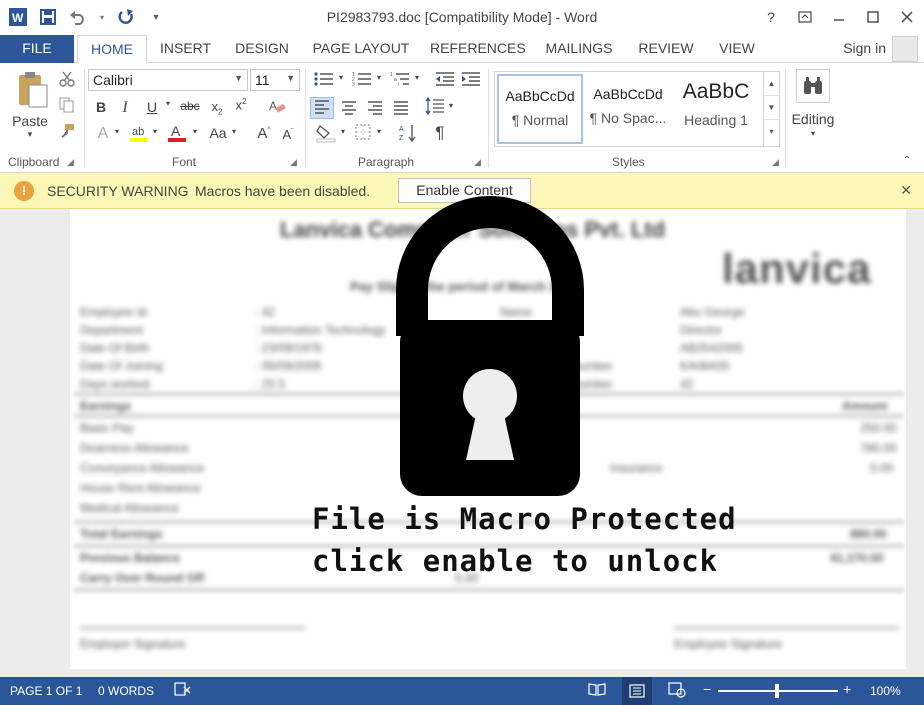 This screenshot has height=705, width=924. What do you see at coordinates (288, 134) in the screenshot?
I see `shrink-font-icon: Aˇ` at bounding box center [288, 134].